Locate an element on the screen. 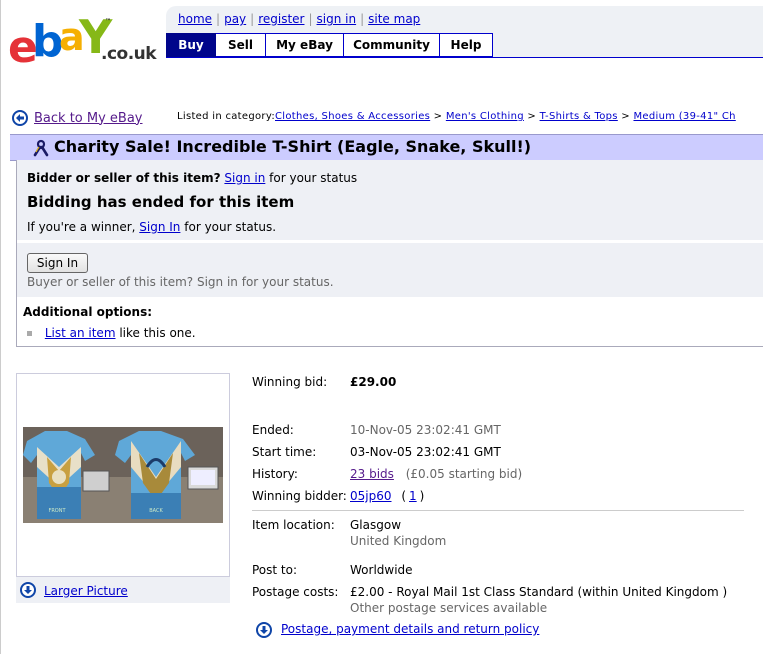  tab-community: Community is located at coordinates (392, 45).